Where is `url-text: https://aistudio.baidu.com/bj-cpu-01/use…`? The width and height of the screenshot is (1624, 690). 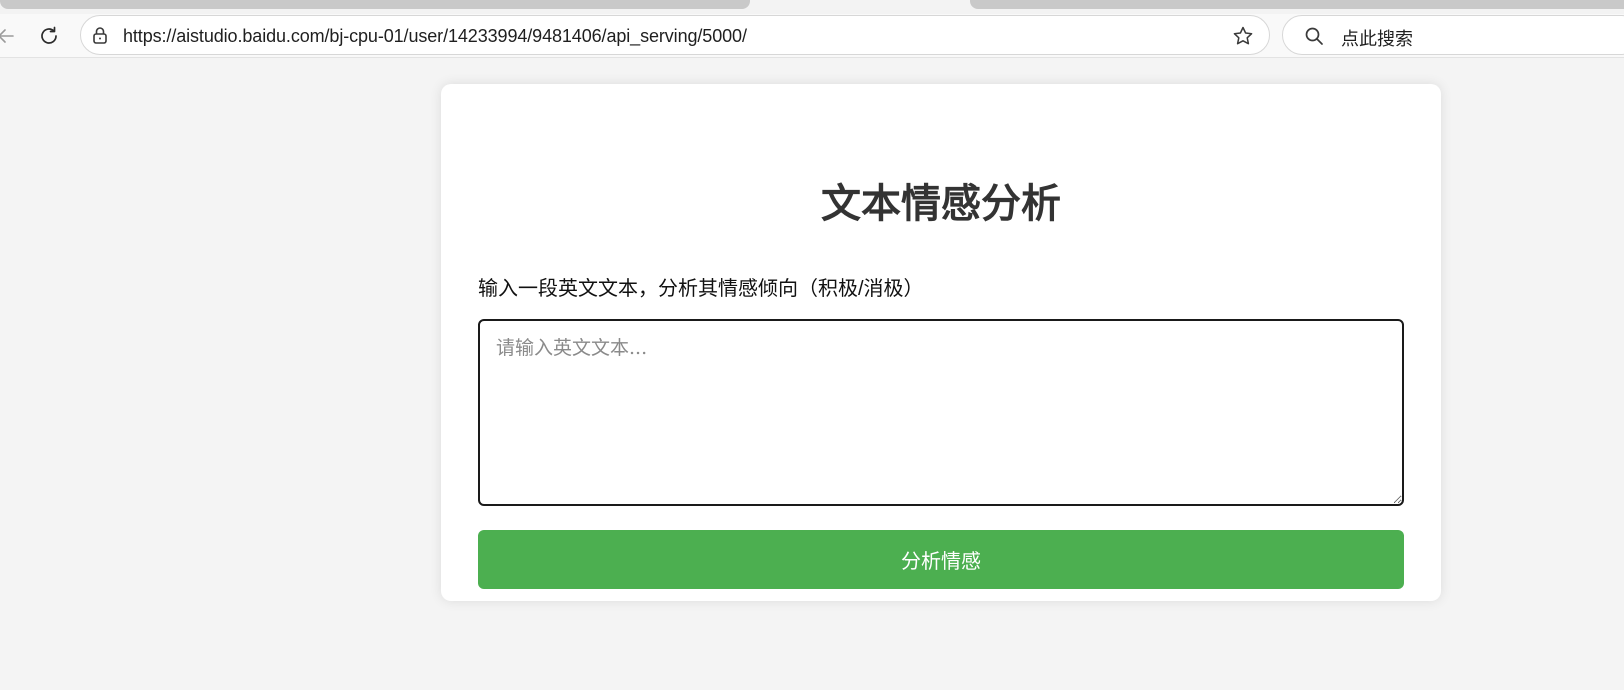 url-text: https://aistudio.baidu.com/bj-cpu-01/use… is located at coordinates (435, 36).